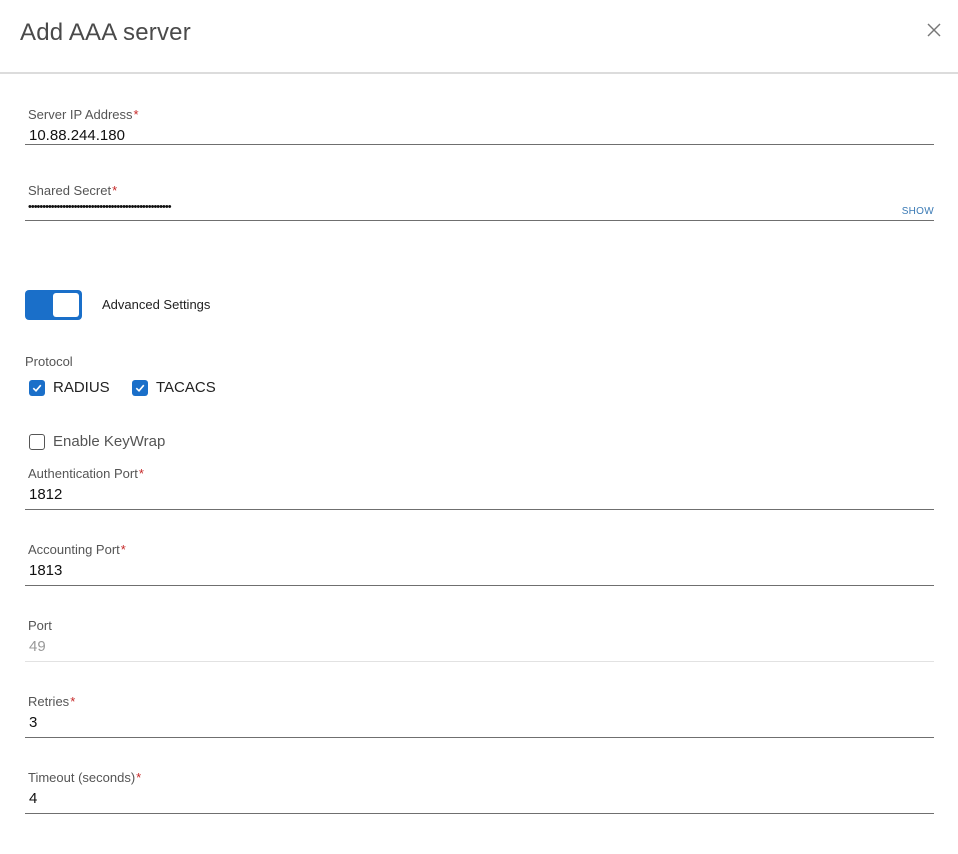 This screenshot has height=854, width=958. Describe the element at coordinates (479, 655) in the screenshot. I see `port-field: Port 49` at that location.